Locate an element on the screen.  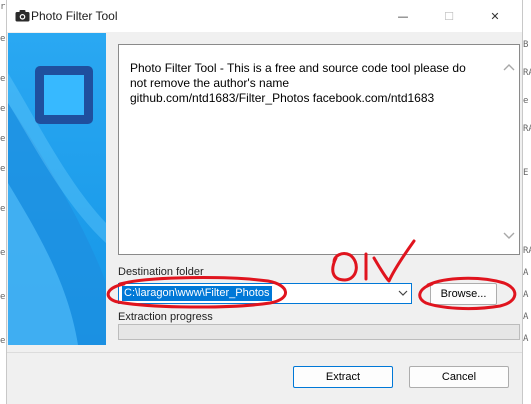
title-bar: Photo Filter Tool — ☐ ✕ is located at coordinates (264, 16).